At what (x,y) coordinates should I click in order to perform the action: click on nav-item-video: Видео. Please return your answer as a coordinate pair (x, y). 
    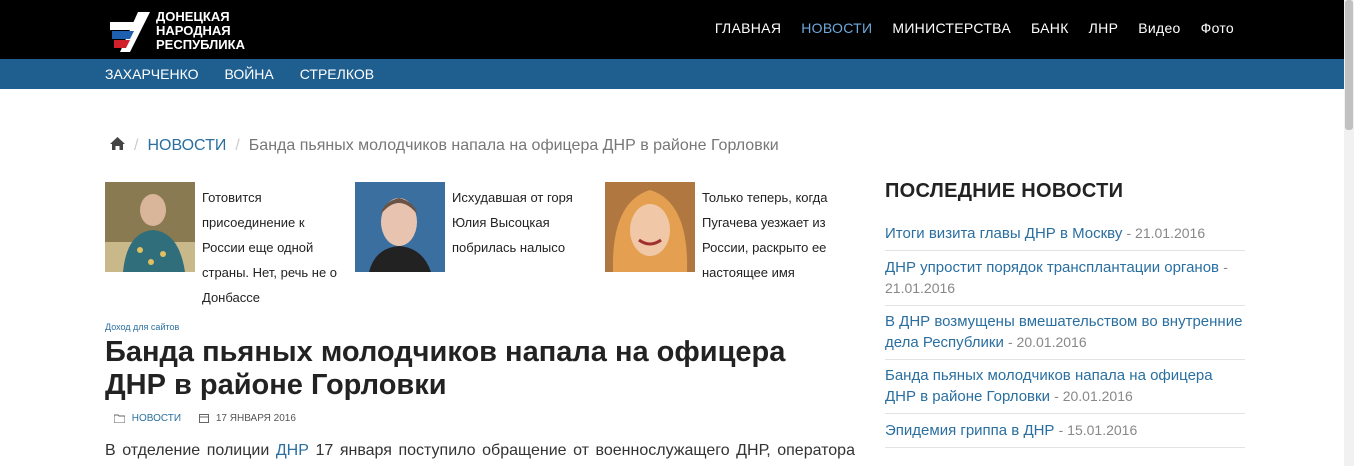
    Looking at the image, I should click on (1159, 28).